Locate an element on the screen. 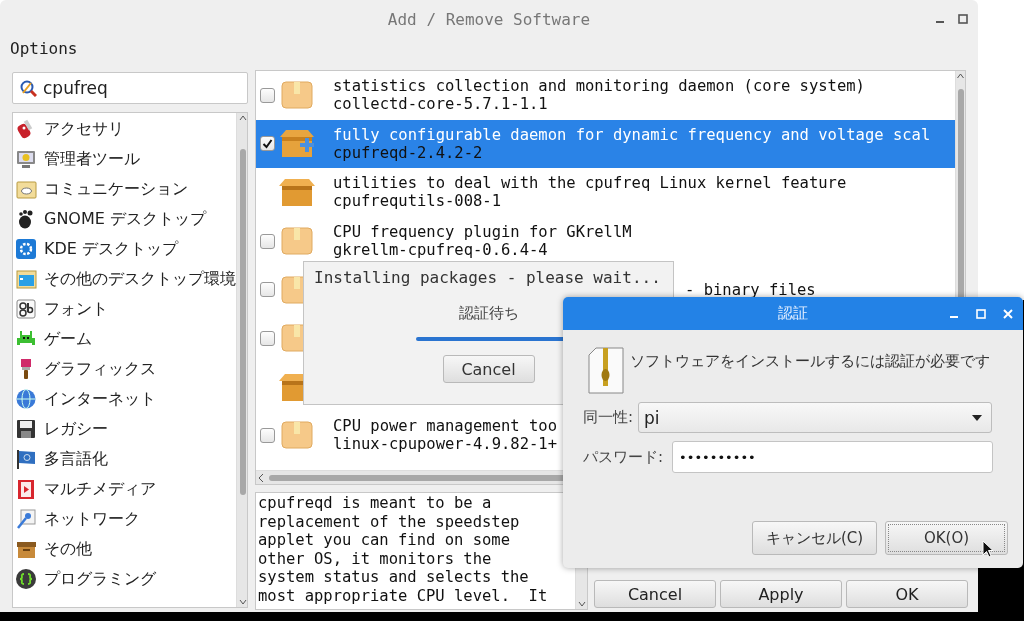 Image resolution: width=1024 pixels, height=621 pixels. package-summary: - binary files is located at coordinates (750, 289).